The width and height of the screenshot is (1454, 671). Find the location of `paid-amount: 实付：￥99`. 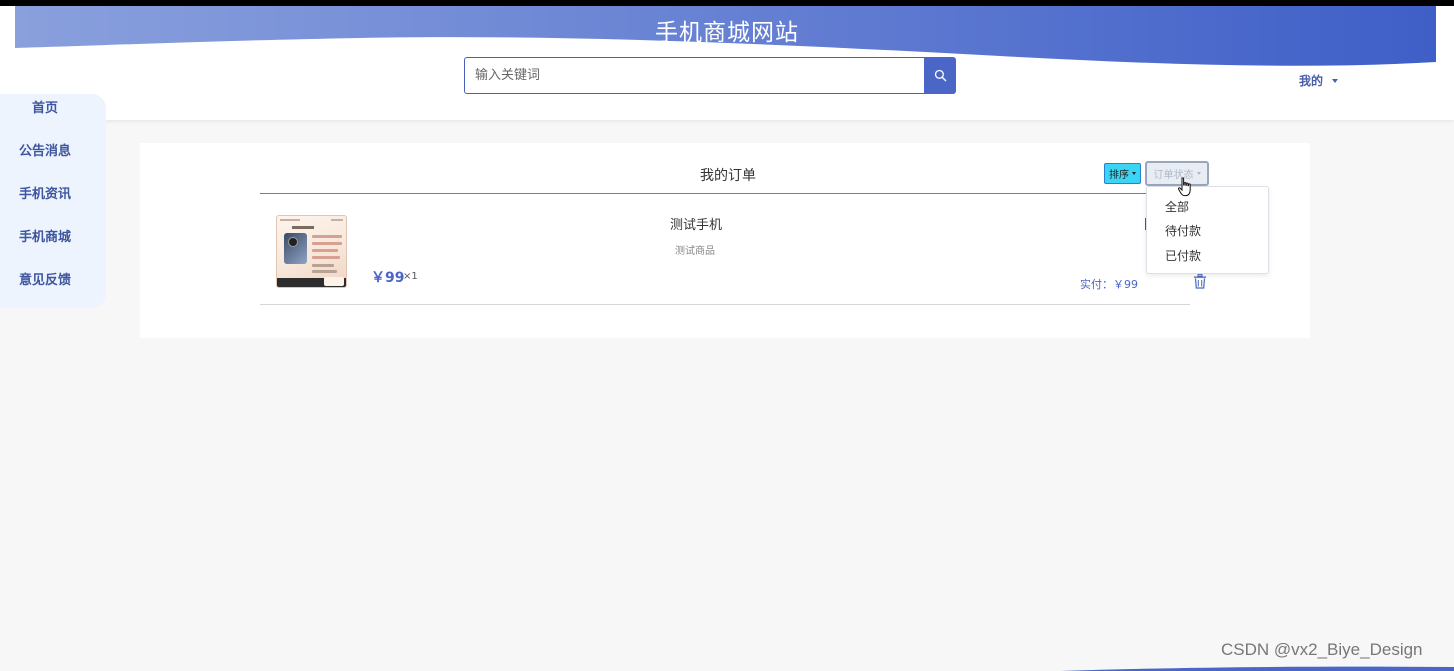

paid-amount: 实付：￥99 is located at coordinates (1109, 284).